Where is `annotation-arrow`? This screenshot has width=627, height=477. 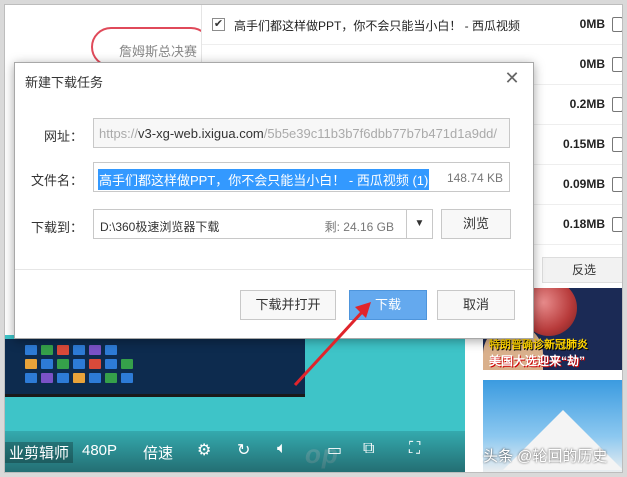
annotation-arrow is located at coordinates (332, 344).